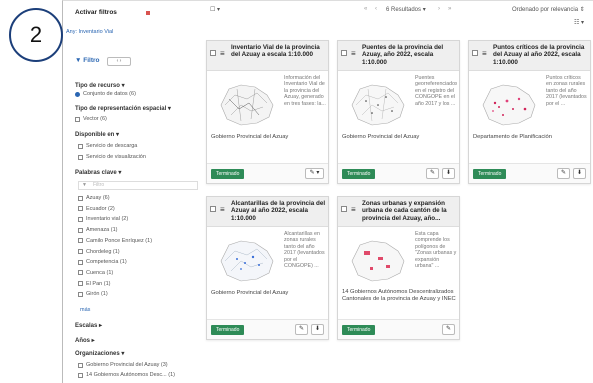 The height and width of the screenshot is (383, 593). I want to click on keyword-item: Ecuador (2), so click(96, 209).